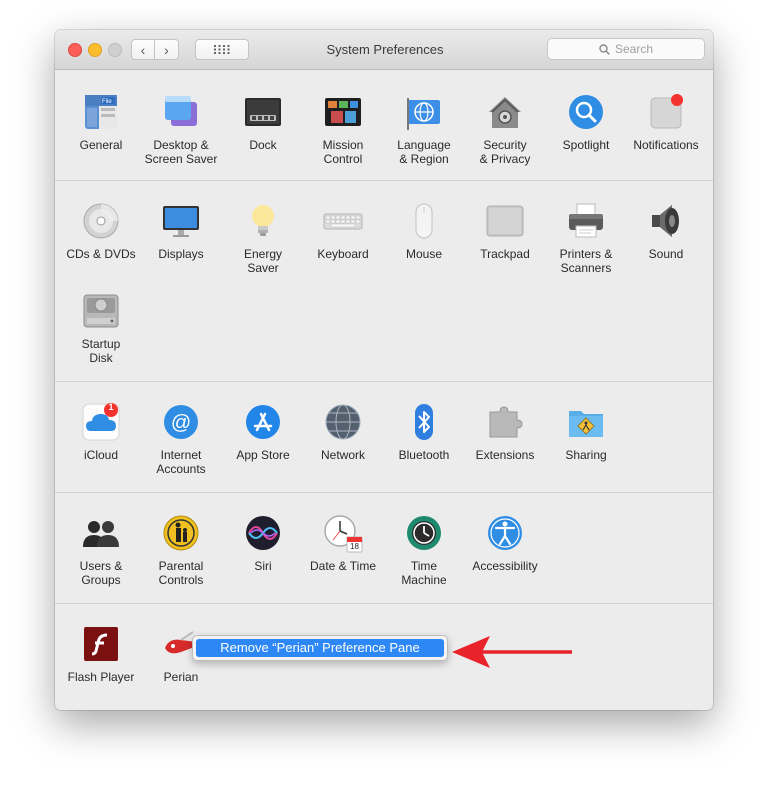 Image resolution: width=768 pixels, height=790 pixels. I want to click on desktop-screen-saver-icon, so click(181, 112).